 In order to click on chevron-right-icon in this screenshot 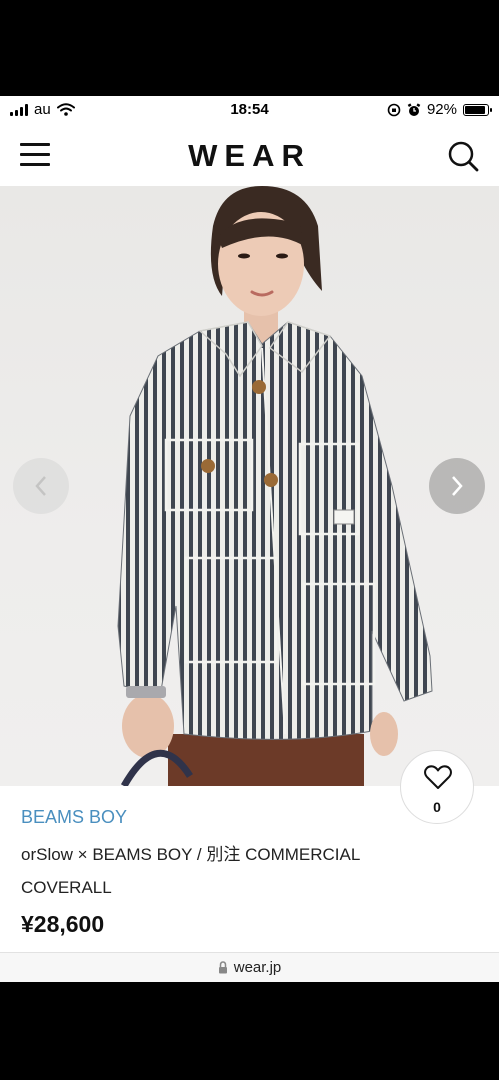, I will do `click(457, 486)`.